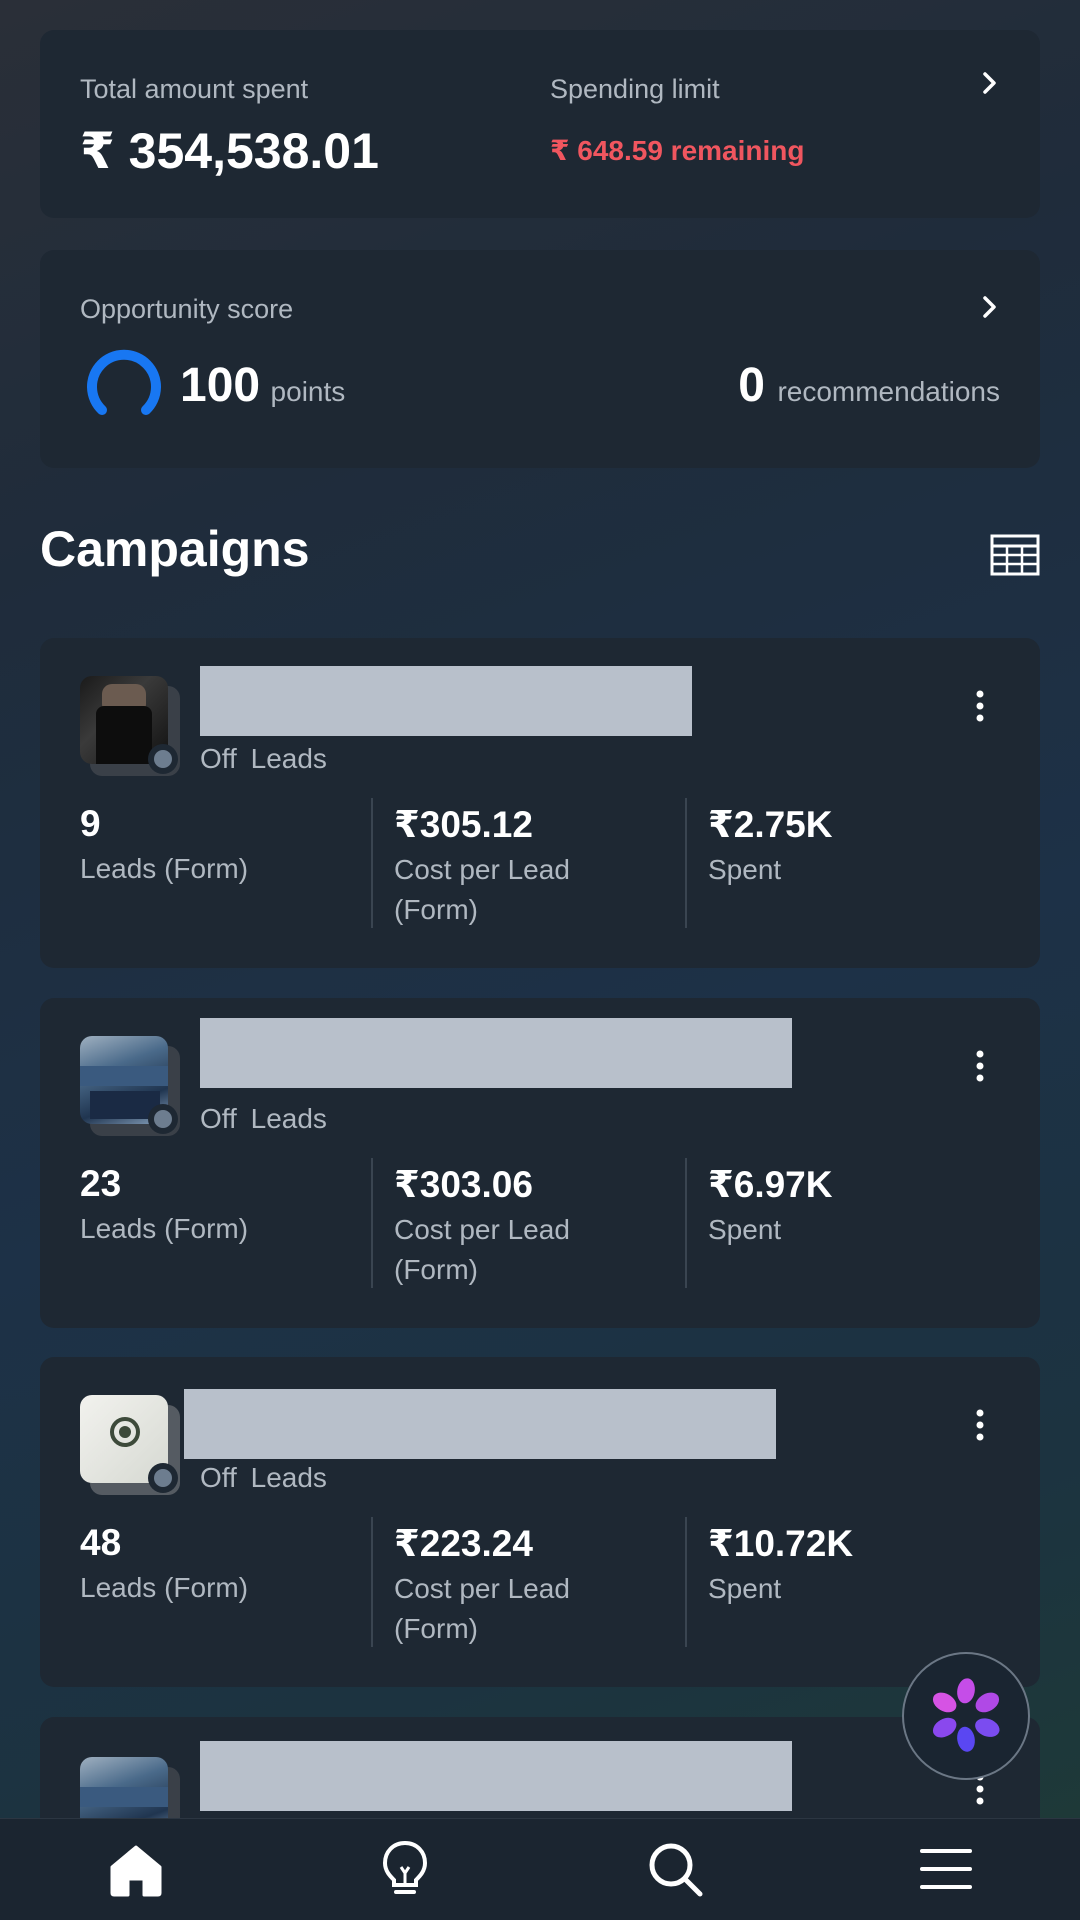 The height and width of the screenshot is (1920, 1080). Describe the element at coordinates (164, 1565) in the screenshot. I see `metric-leads: 48 Leads (Form)` at that location.